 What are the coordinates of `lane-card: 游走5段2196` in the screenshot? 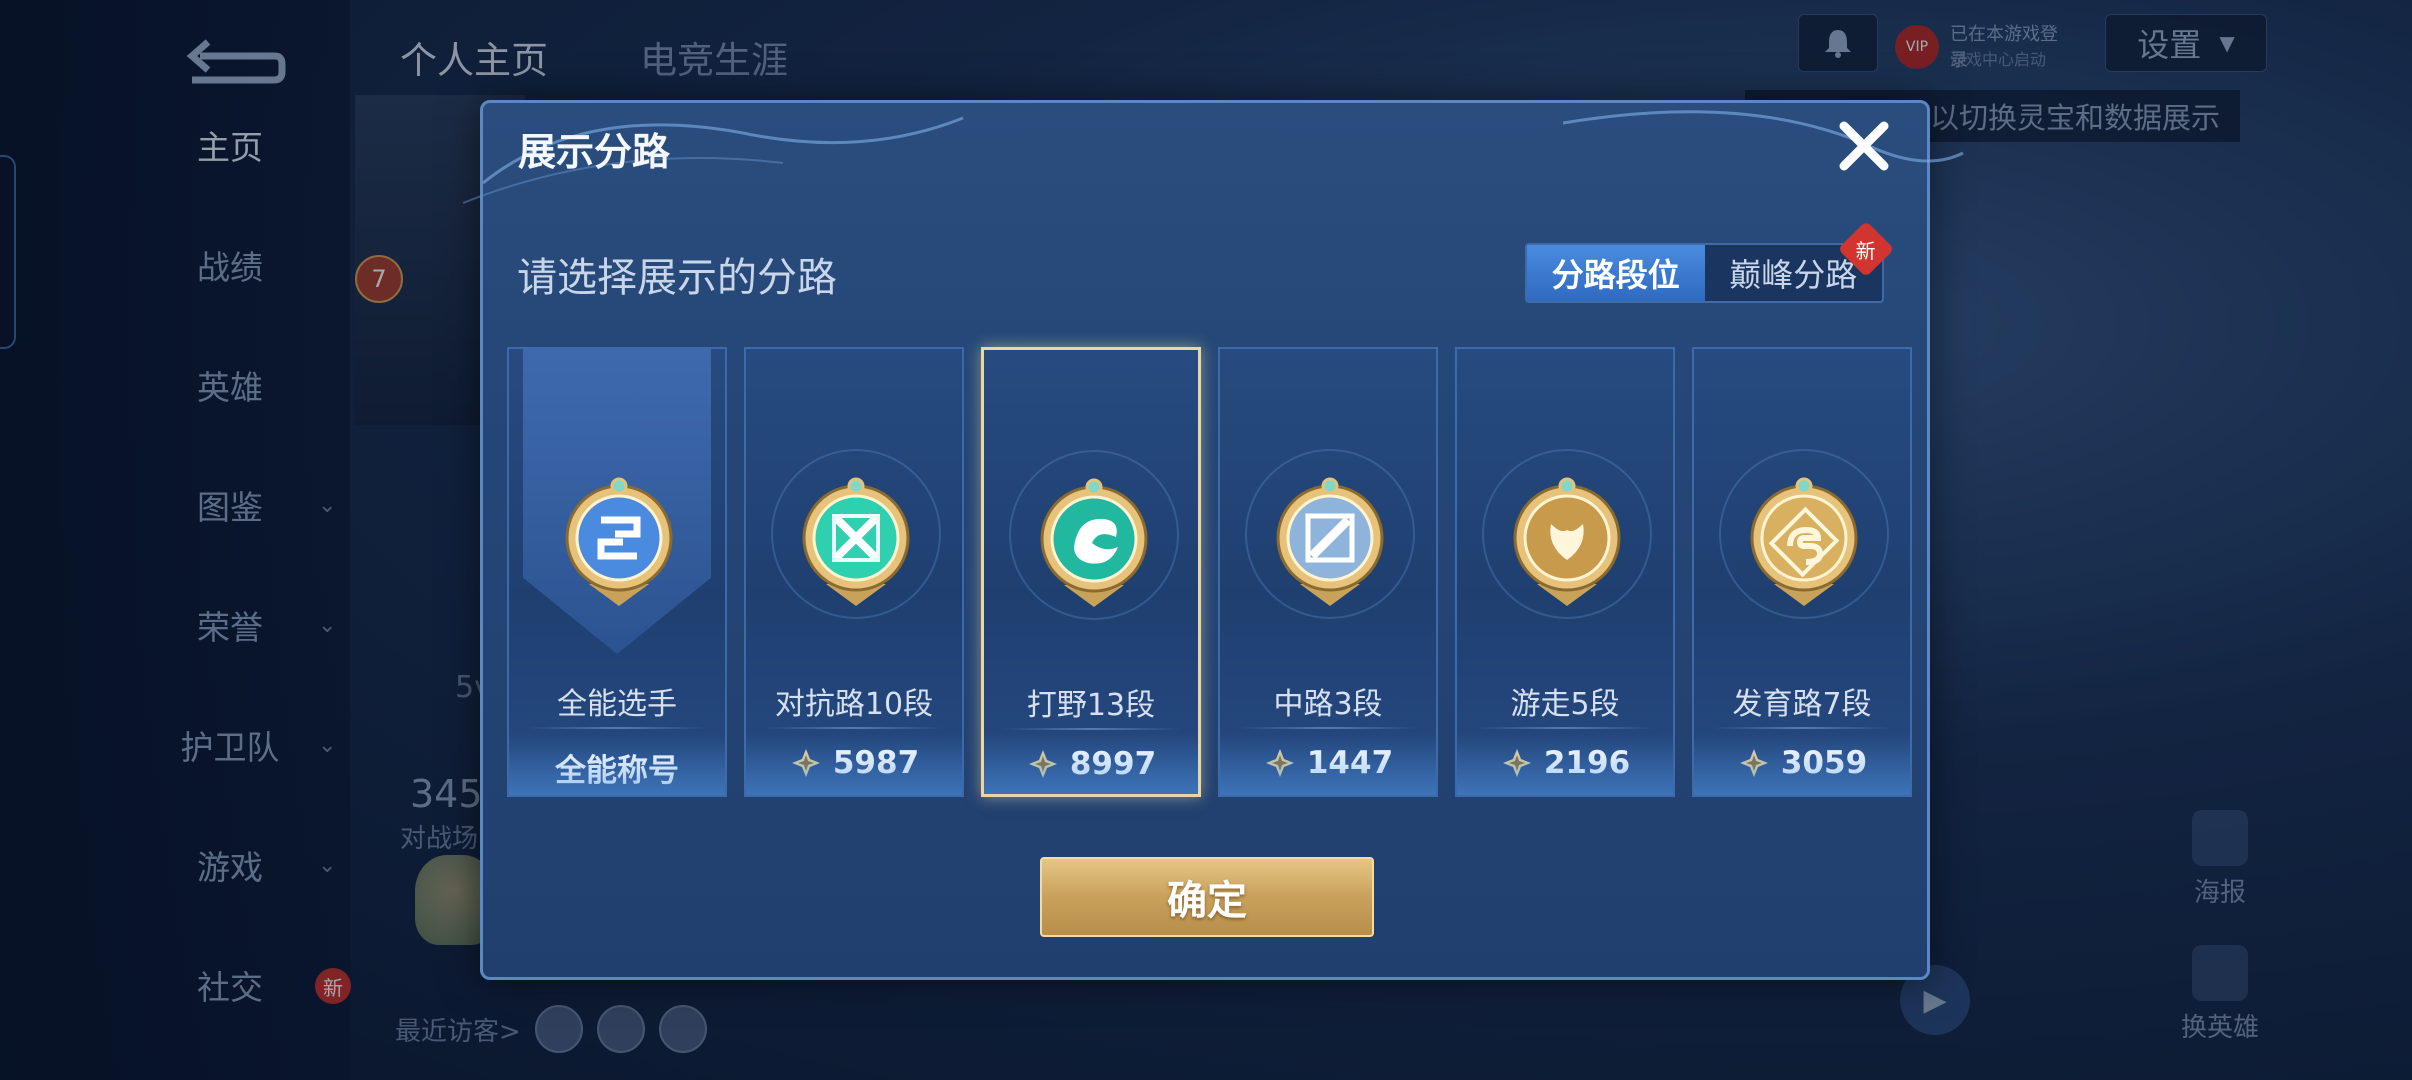 It's located at (1565, 572).